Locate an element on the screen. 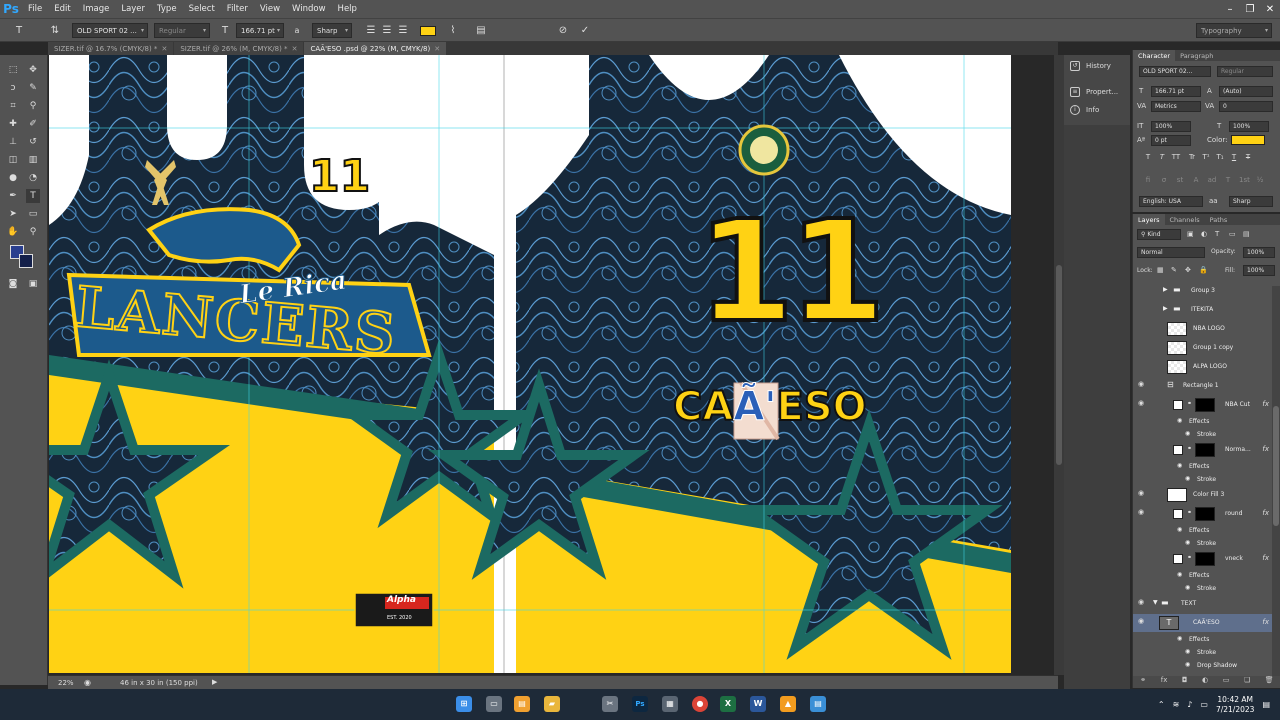 This screenshot has width=1280, height=720. tab-caneso: CAÃ'ESO .psd @ 22% (M, CMYK/8) ✕ is located at coordinates (375, 48).